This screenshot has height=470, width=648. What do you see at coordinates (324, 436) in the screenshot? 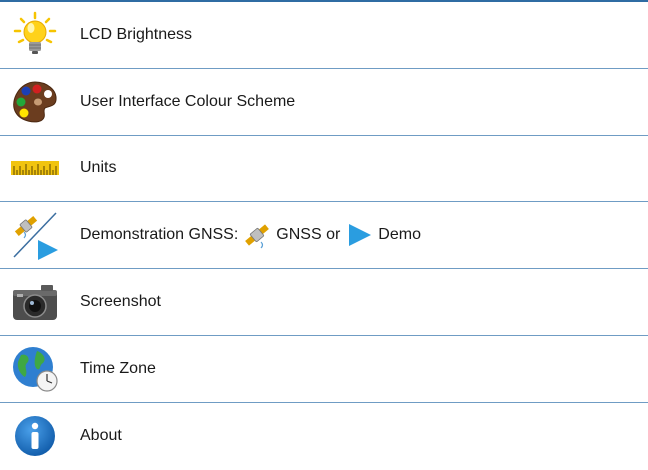
I see `menu-item-about: About` at bounding box center [324, 436].